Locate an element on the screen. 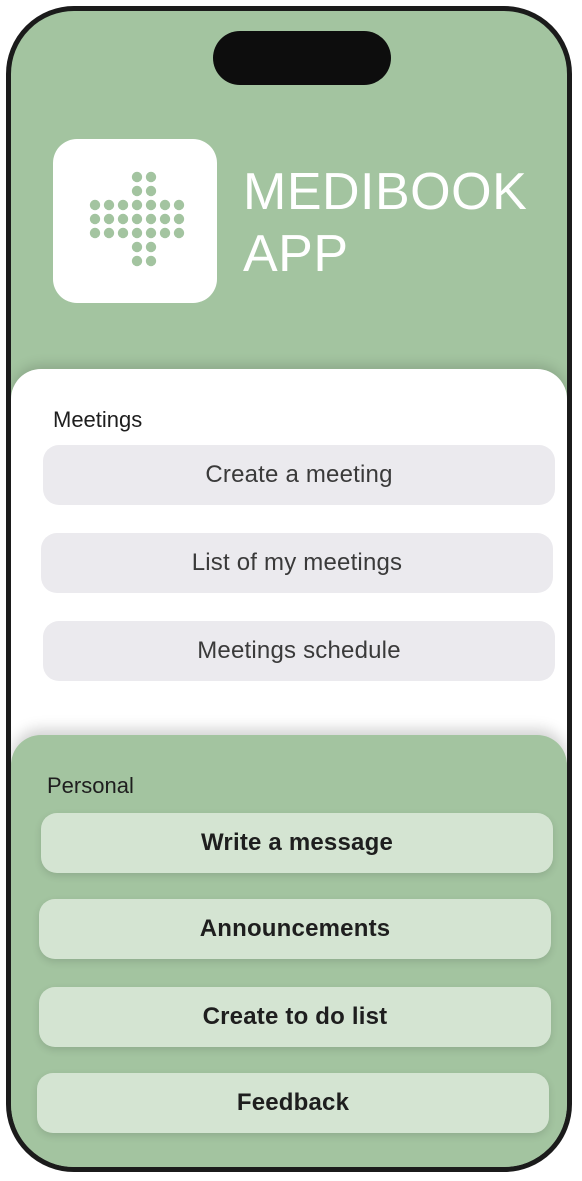 This screenshot has height=1181, width=582. list-my-meetings-button: List of my meetings is located at coordinates (297, 563).